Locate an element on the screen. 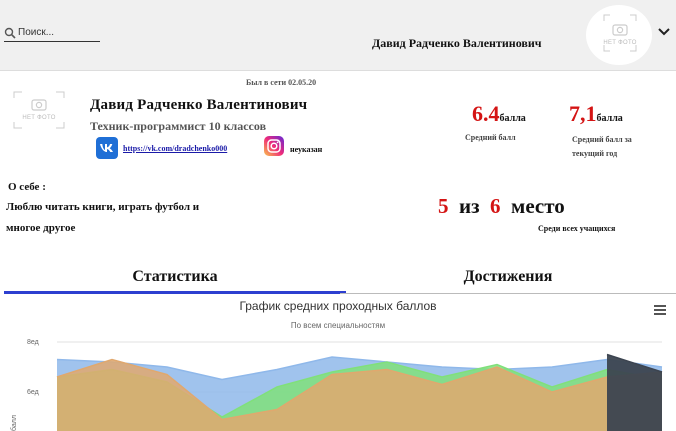 The height and width of the screenshot is (431, 676). average-score-unit: балла is located at coordinates (512, 118).